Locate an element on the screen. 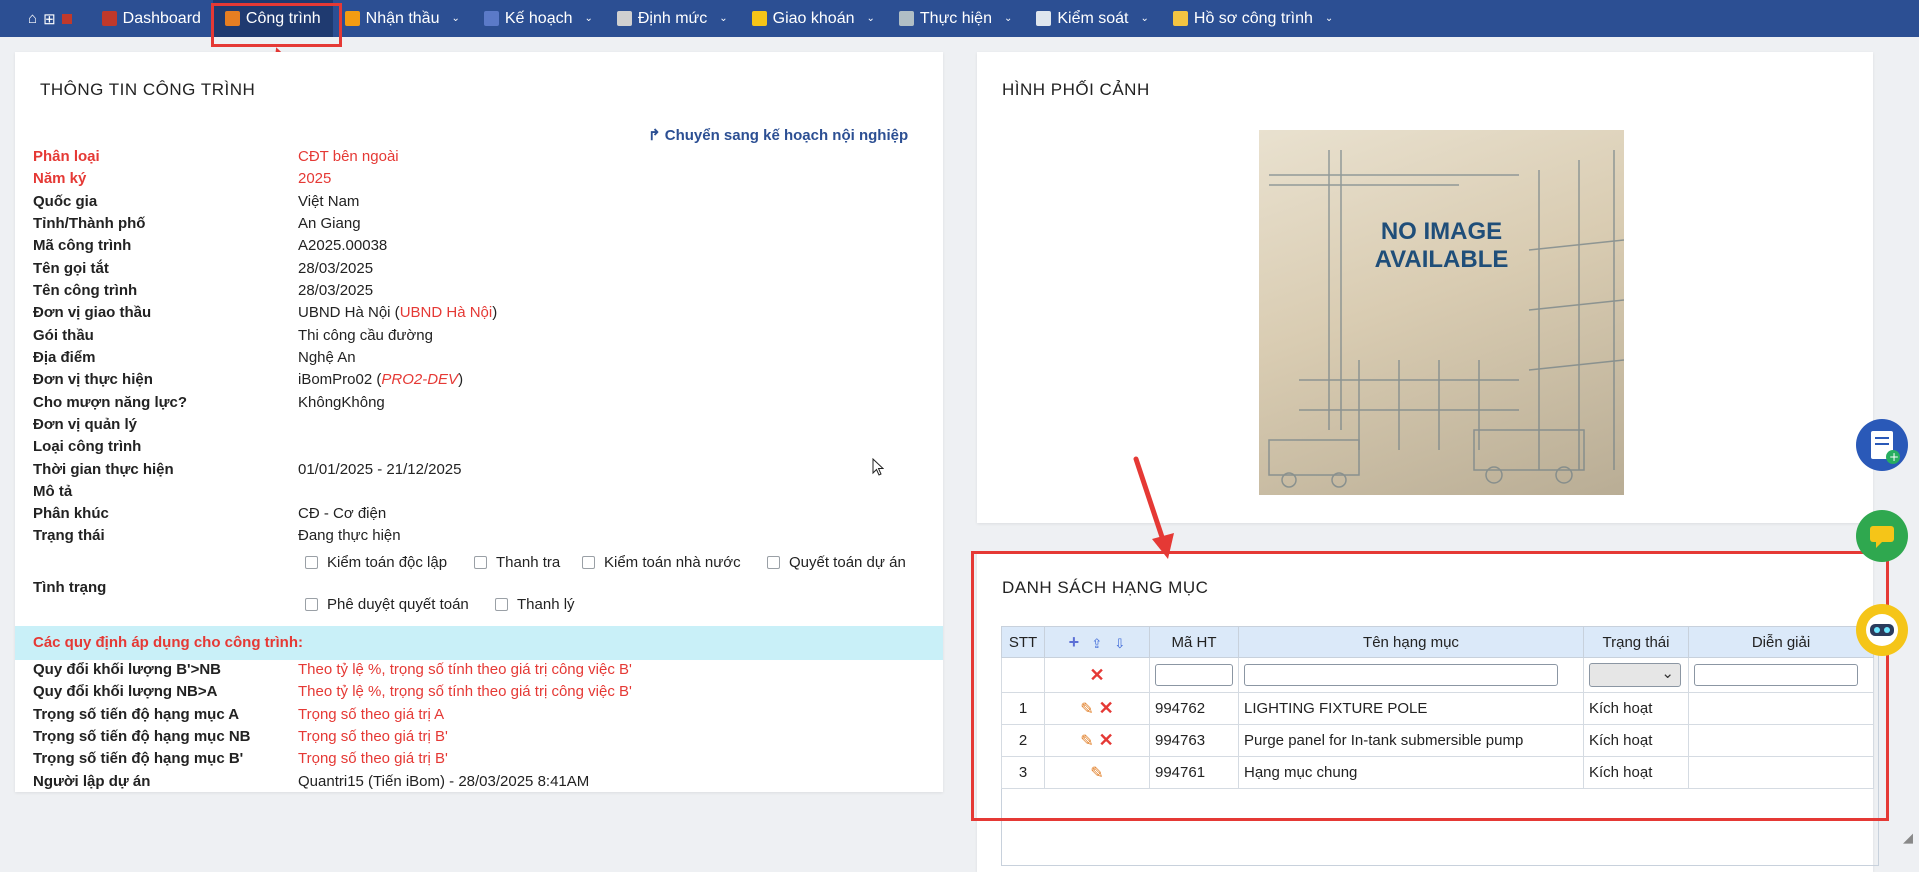 The image size is (1919, 872). checkbox-label: Thanh tra is located at coordinates (528, 562).